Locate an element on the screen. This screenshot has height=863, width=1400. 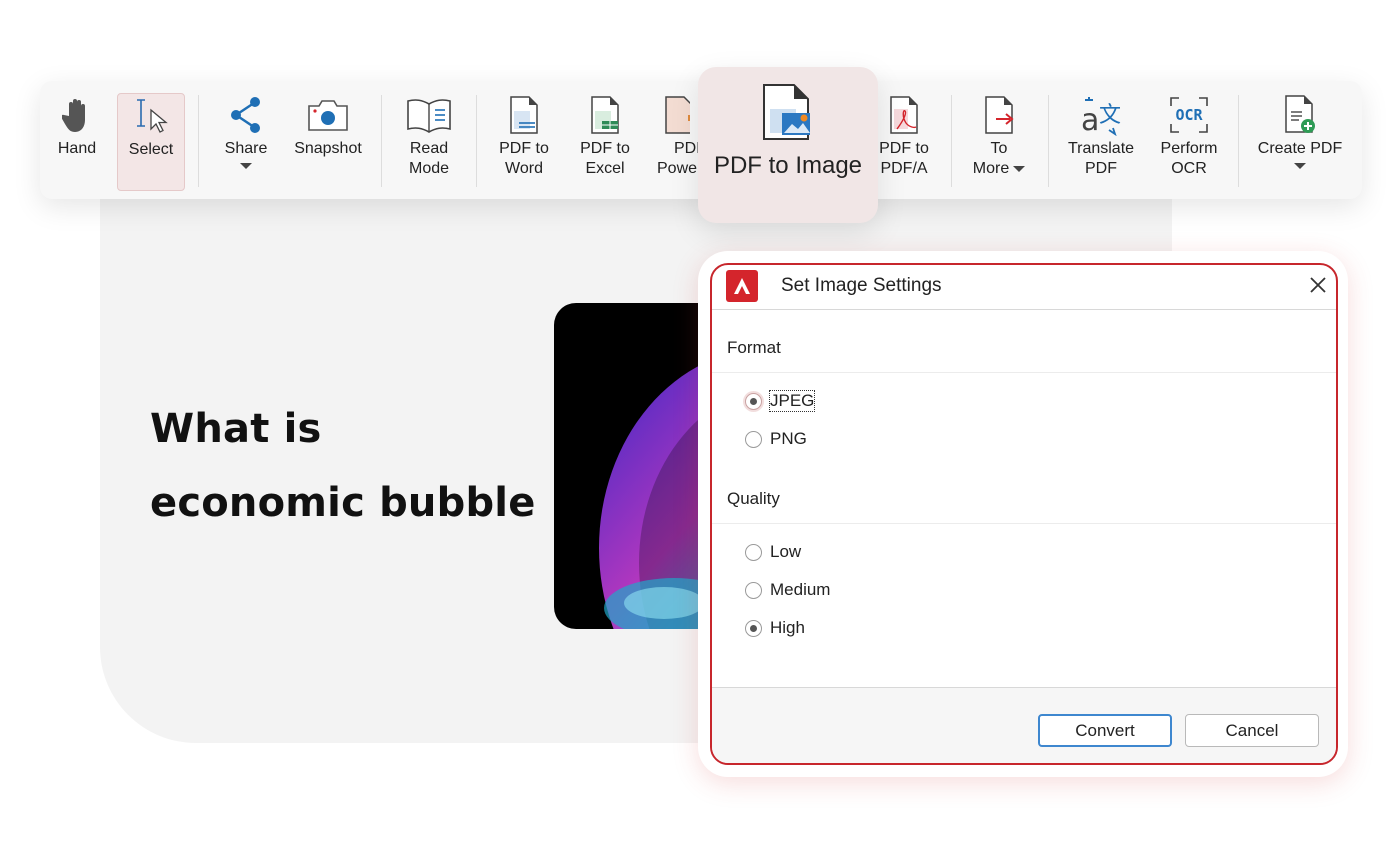
quality-radio-medium: Medium is located at coordinates (787, 590).